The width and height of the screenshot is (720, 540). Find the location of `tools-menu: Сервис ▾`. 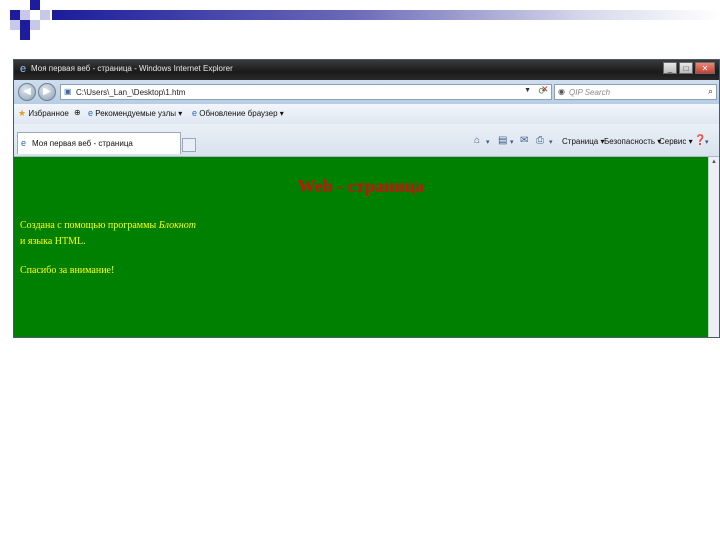

tools-menu: Сервис ▾ is located at coordinates (676, 141).